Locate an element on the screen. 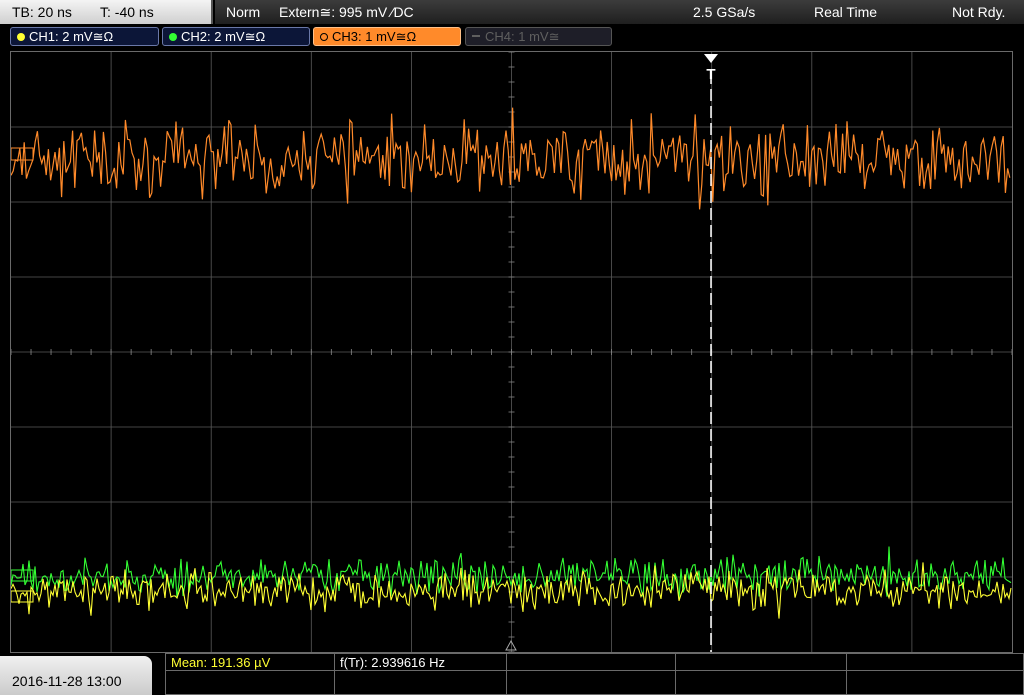 Image resolution: width=1024 pixels, height=695 pixels. measurement-mean: Mean: 191.36 µV is located at coordinates (250, 662).